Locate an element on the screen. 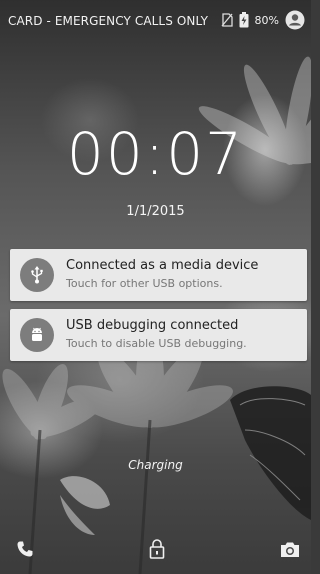 This screenshot has height=574, width=320. notification-subtitle: Touch for other USB options. is located at coordinates (144, 283).